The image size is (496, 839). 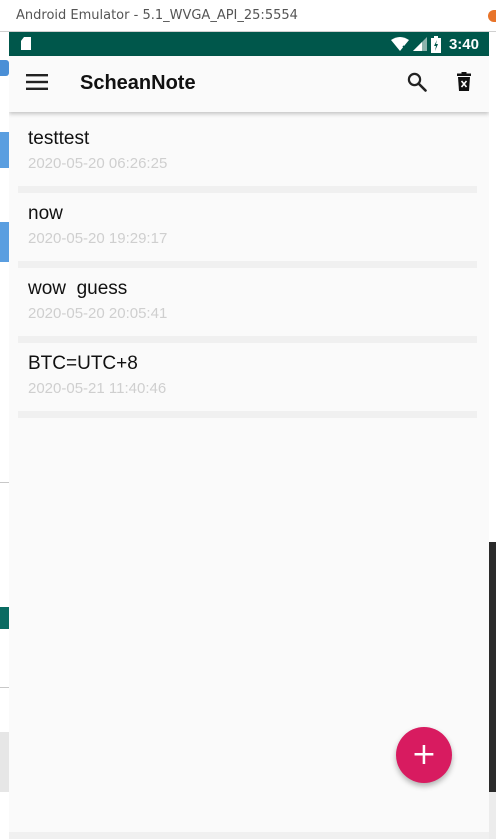 I want to click on add-icon: +, so click(x=424, y=754).